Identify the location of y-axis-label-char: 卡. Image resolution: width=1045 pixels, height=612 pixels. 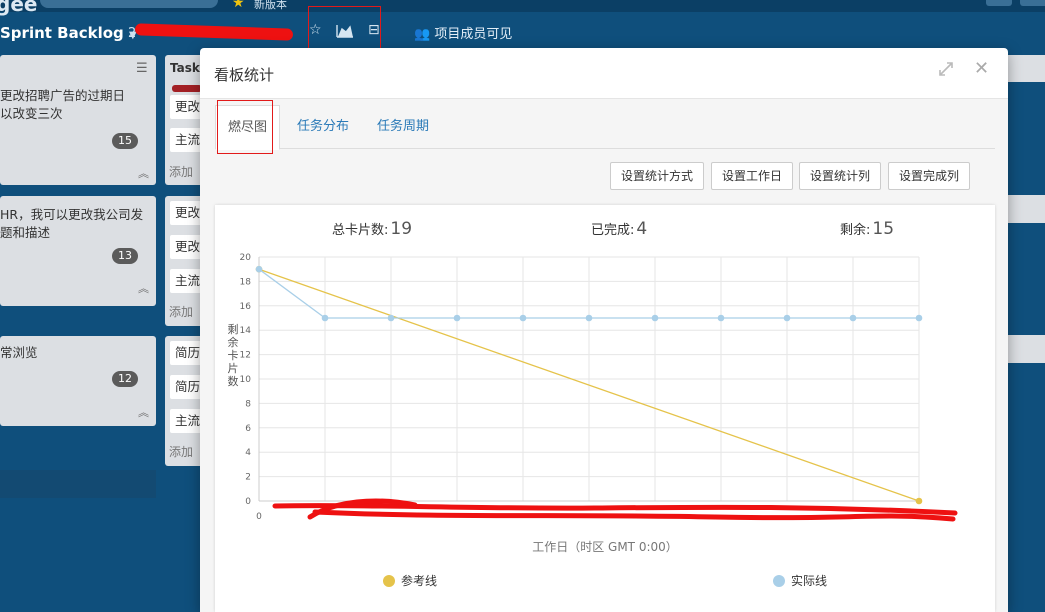
(233, 355).